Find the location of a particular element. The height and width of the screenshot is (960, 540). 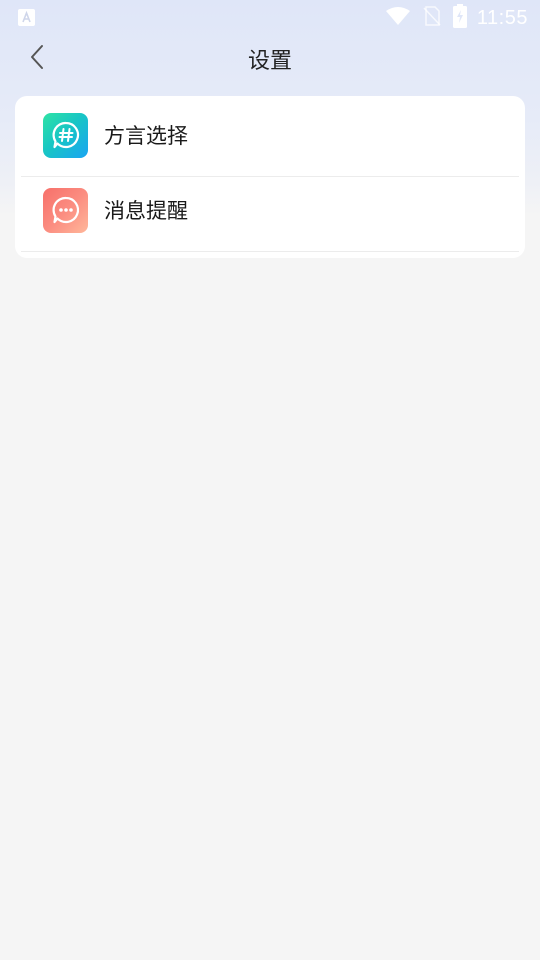

settings-item-message-reminder: 消息提醒 is located at coordinates (270, 210).